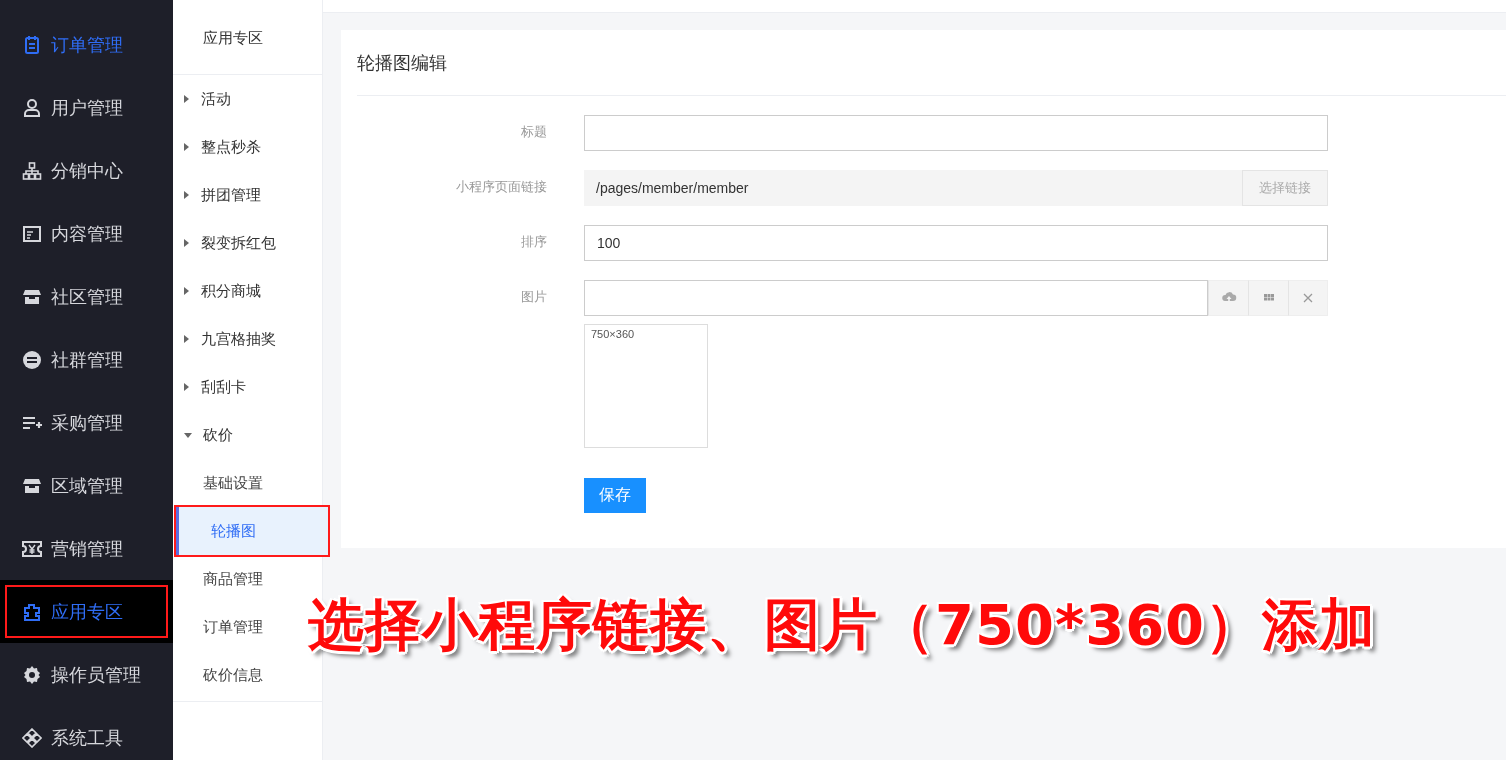  I want to click on grid-button, so click(1268, 298).